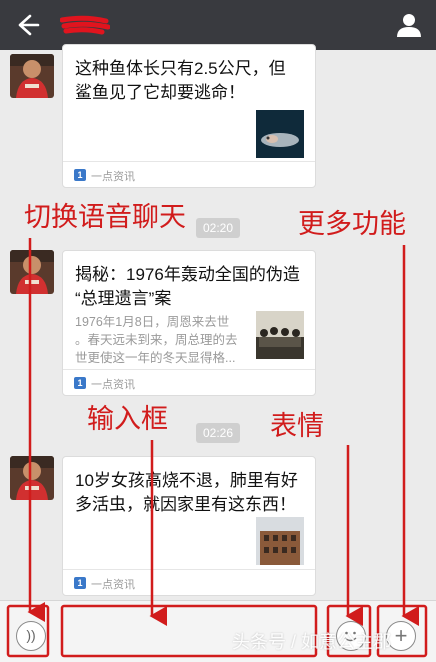 This screenshot has height=662, width=436. I want to click on card-thumbnail-photo, so click(280, 335).